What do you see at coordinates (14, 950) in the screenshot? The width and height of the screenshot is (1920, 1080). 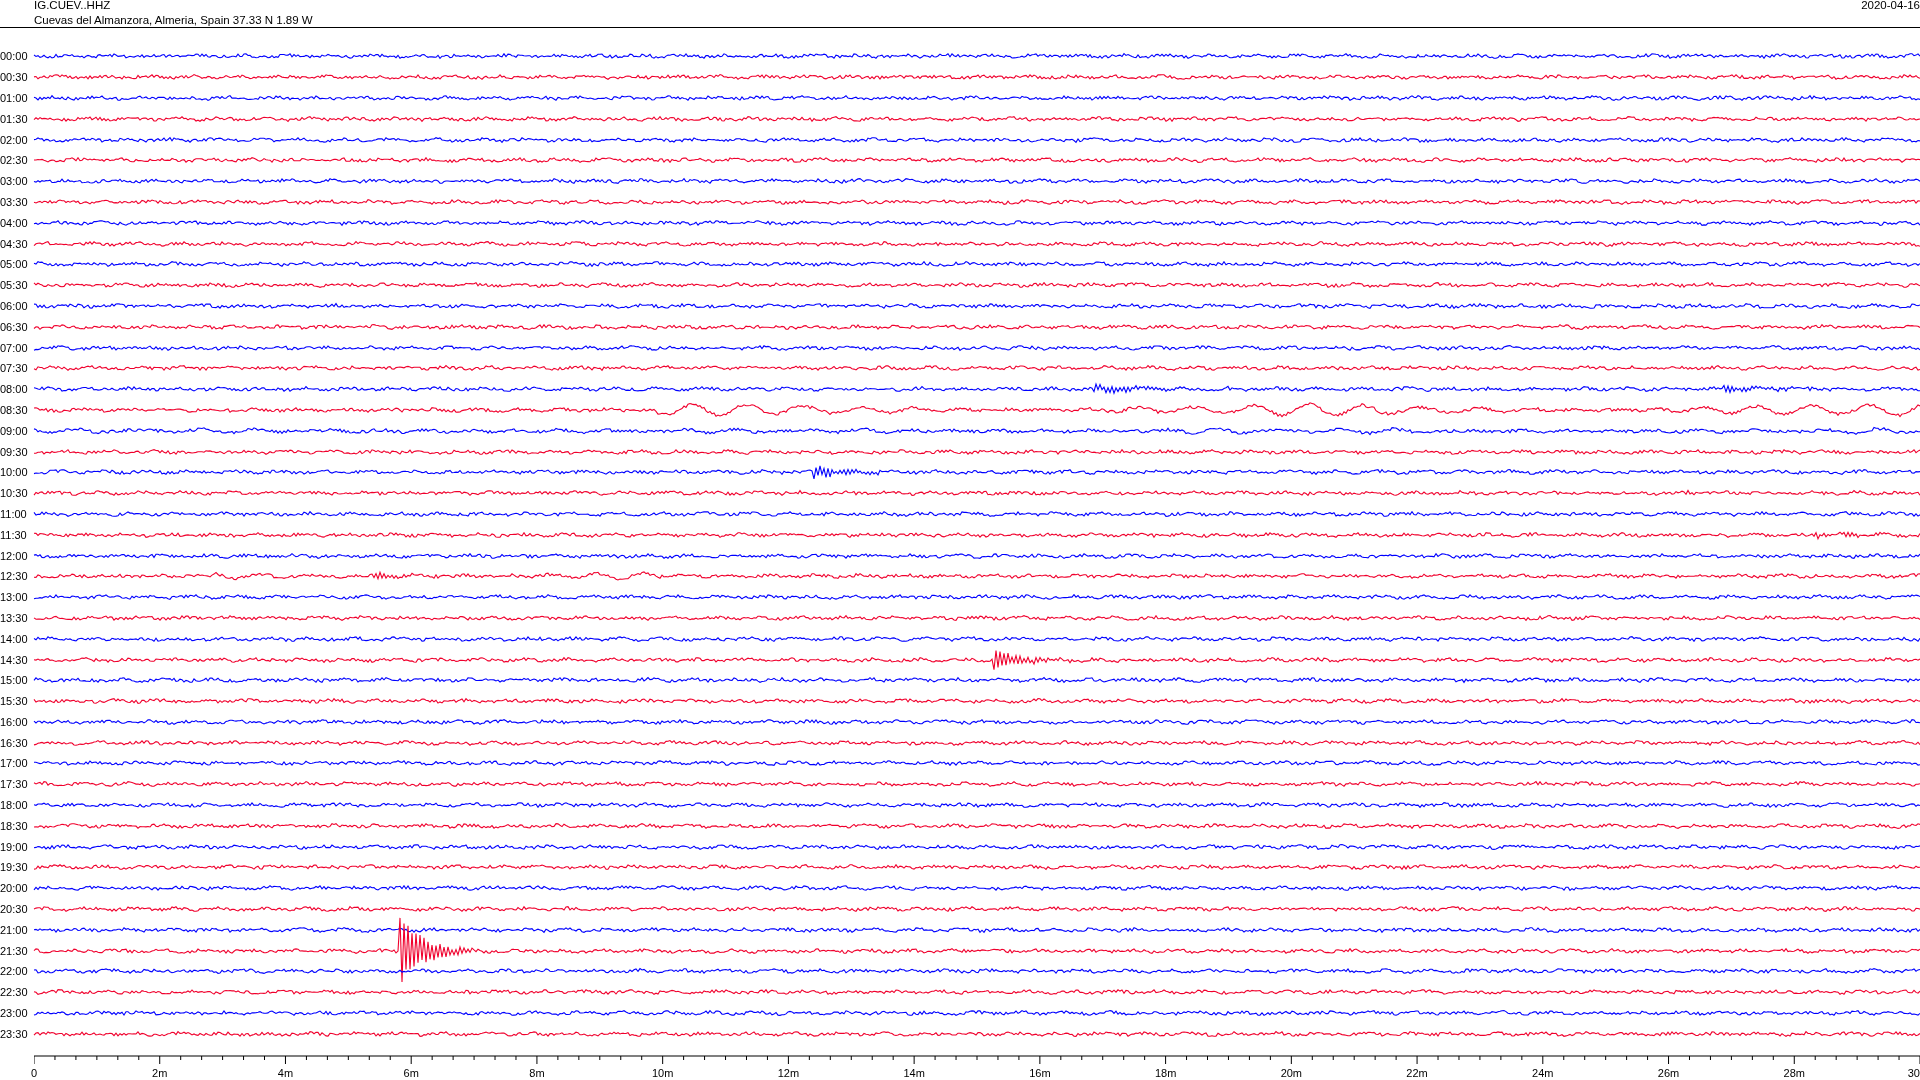 I see `time-label: 21:30` at bounding box center [14, 950].